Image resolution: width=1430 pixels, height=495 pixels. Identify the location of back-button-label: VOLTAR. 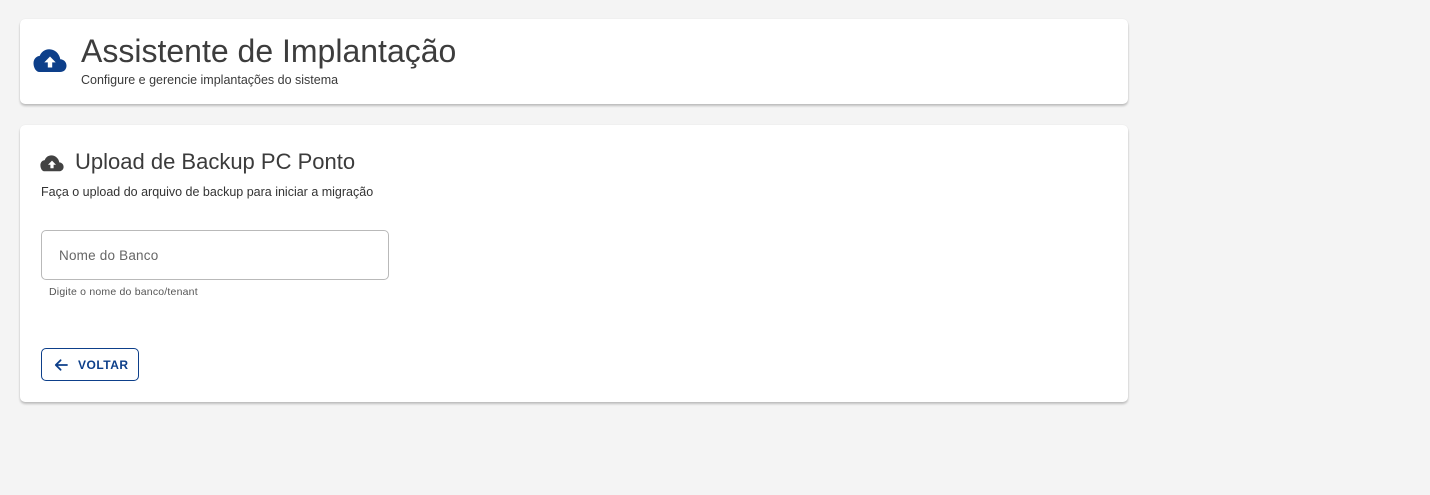
(103, 364).